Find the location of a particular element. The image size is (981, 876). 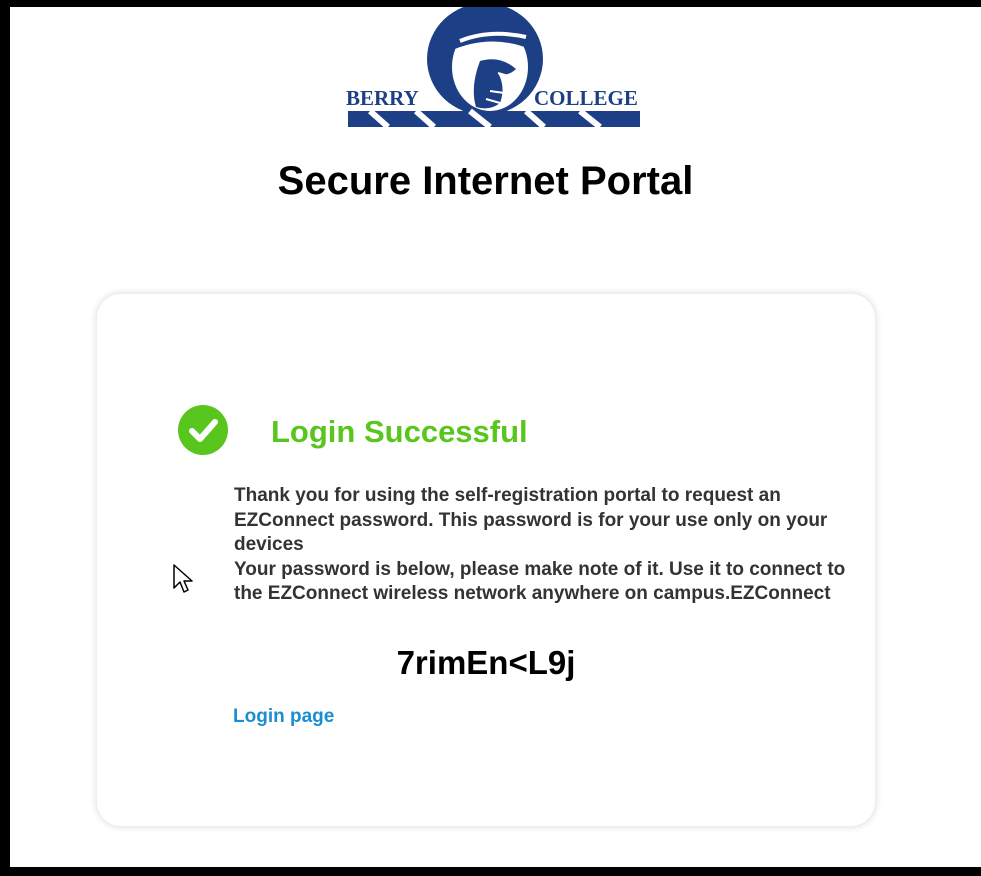

mouse-pointer-icon is located at coordinates (183, 578).